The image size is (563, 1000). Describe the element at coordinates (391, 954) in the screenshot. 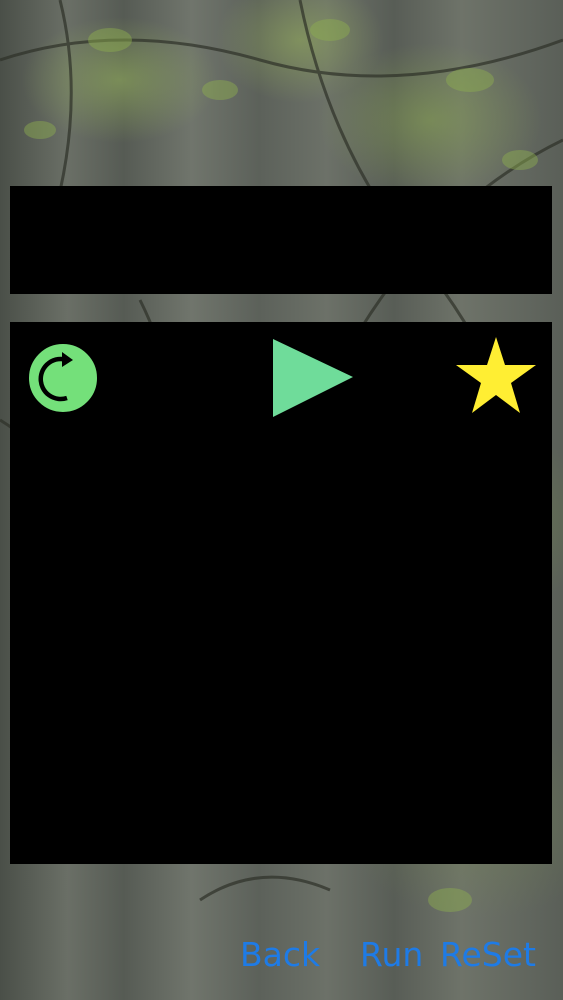

I see `run-button: Run` at that location.